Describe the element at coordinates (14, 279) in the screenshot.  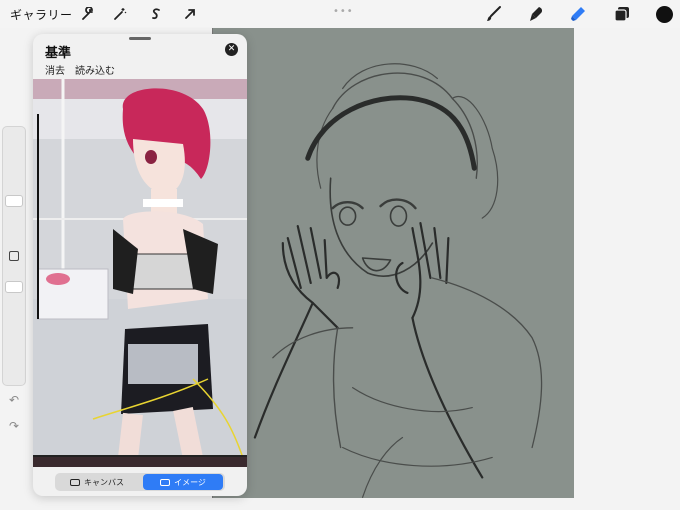
I see `sidebar-sliders: ↶ ↷` at that location.